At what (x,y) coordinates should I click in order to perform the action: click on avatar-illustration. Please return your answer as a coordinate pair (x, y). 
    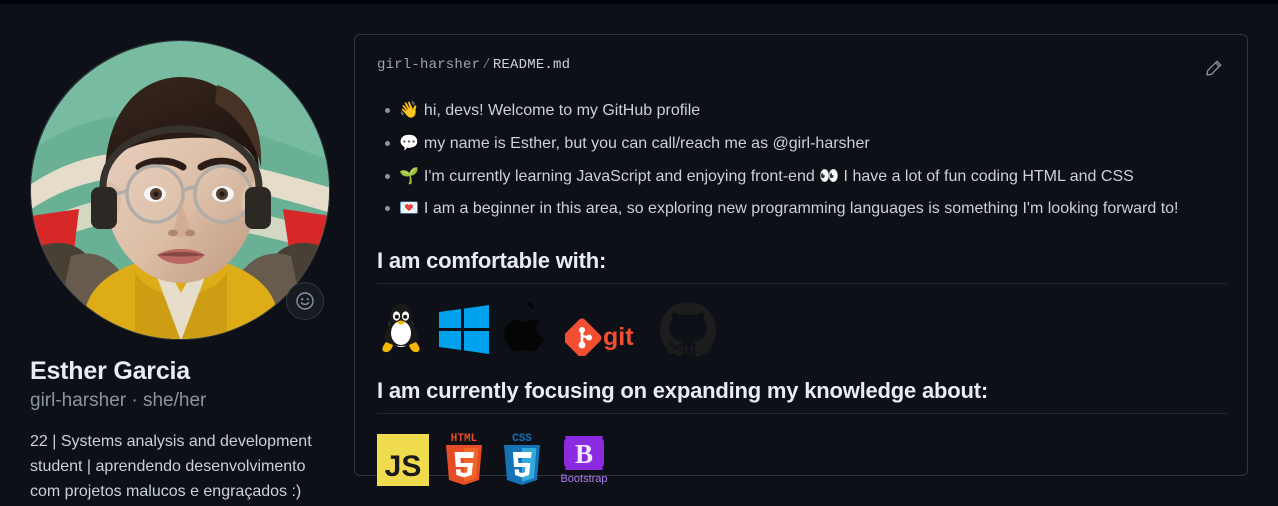
    Looking at the image, I should click on (180, 190).